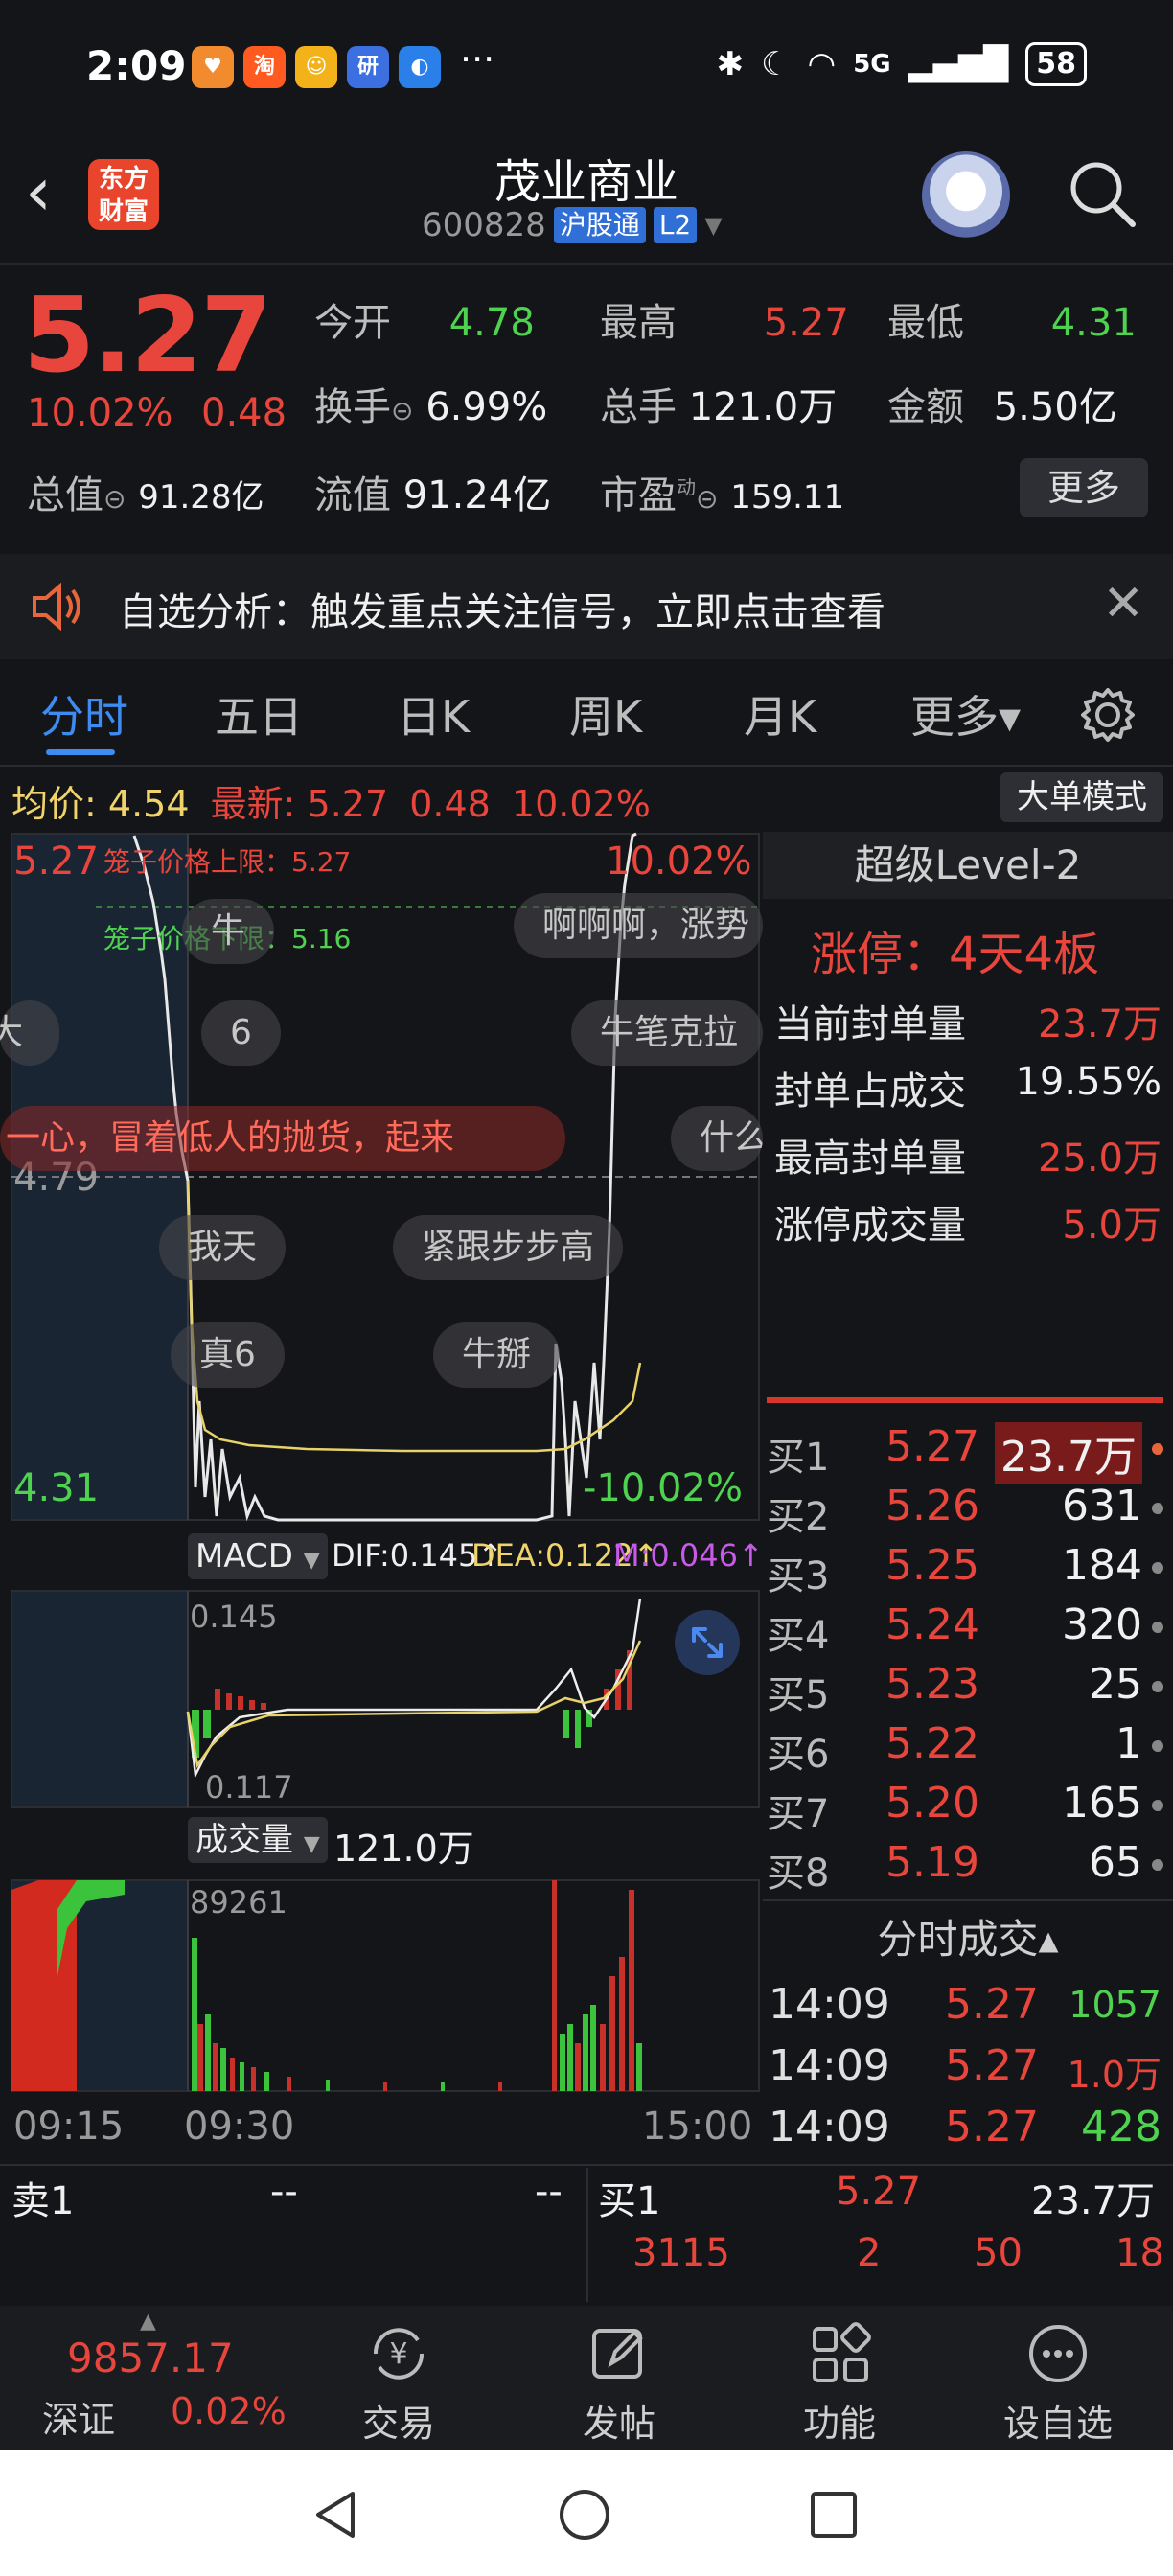 Image resolution: width=1173 pixels, height=2576 pixels. Describe the element at coordinates (842, 2352) in the screenshot. I see `functions-grid-icon` at that location.